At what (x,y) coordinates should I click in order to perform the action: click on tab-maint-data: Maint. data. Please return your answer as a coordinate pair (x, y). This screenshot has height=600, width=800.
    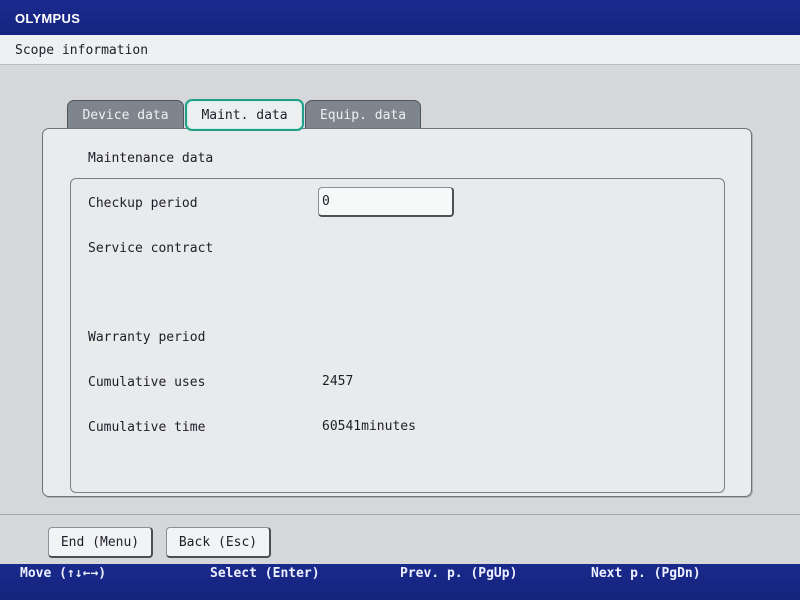
    Looking at the image, I should click on (244, 115).